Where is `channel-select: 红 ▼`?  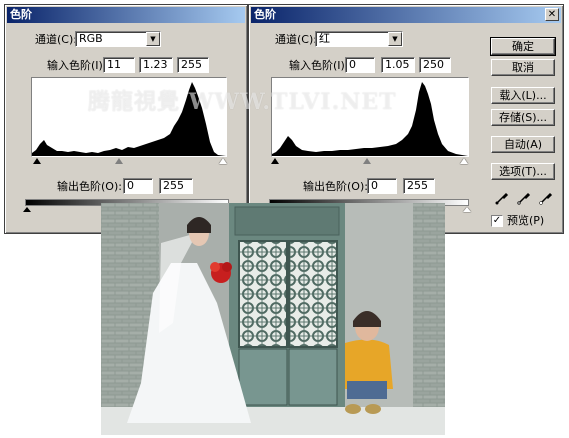
channel-select: 红 ▼ is located at coordinates (359, 39).